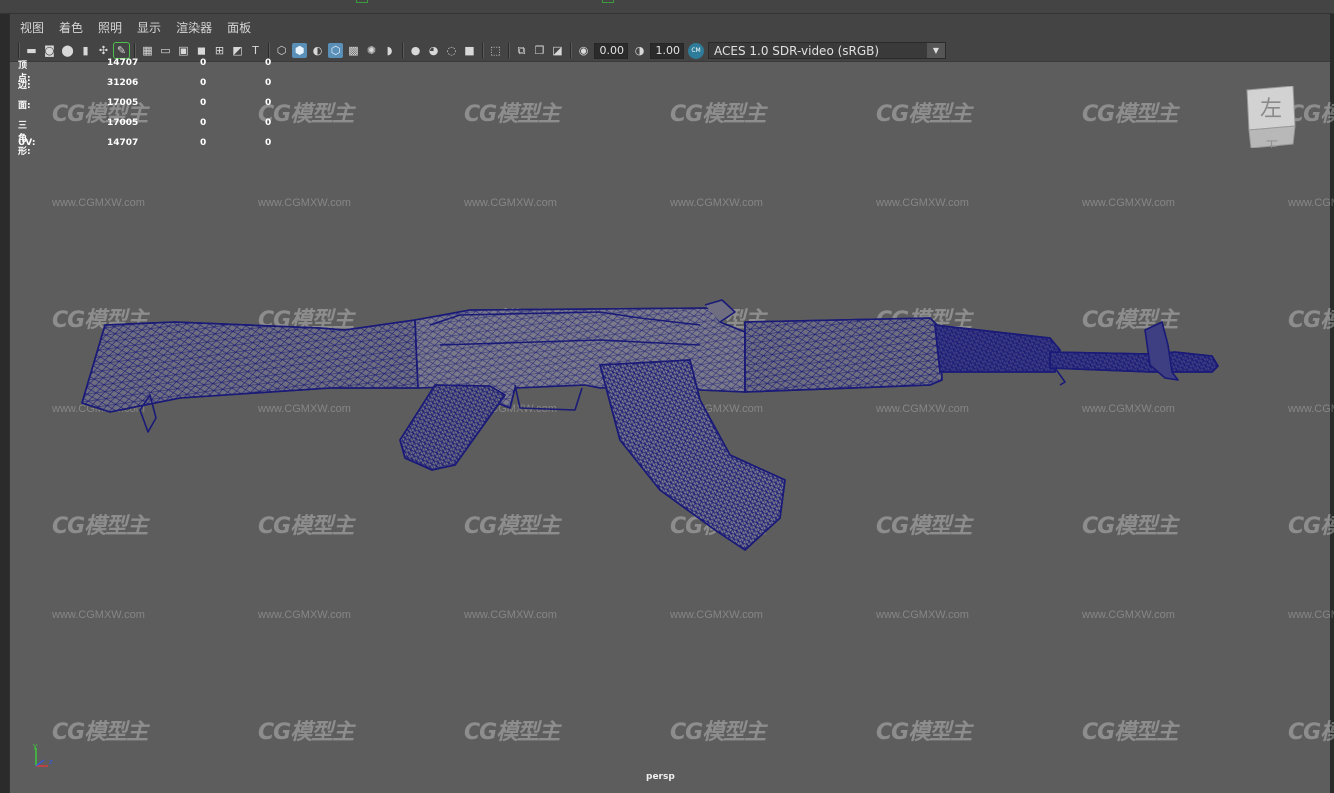  Describe the element at coordinates (1271, 109) in the screenshot. I see `viewcube-face-label: 左` at that location.